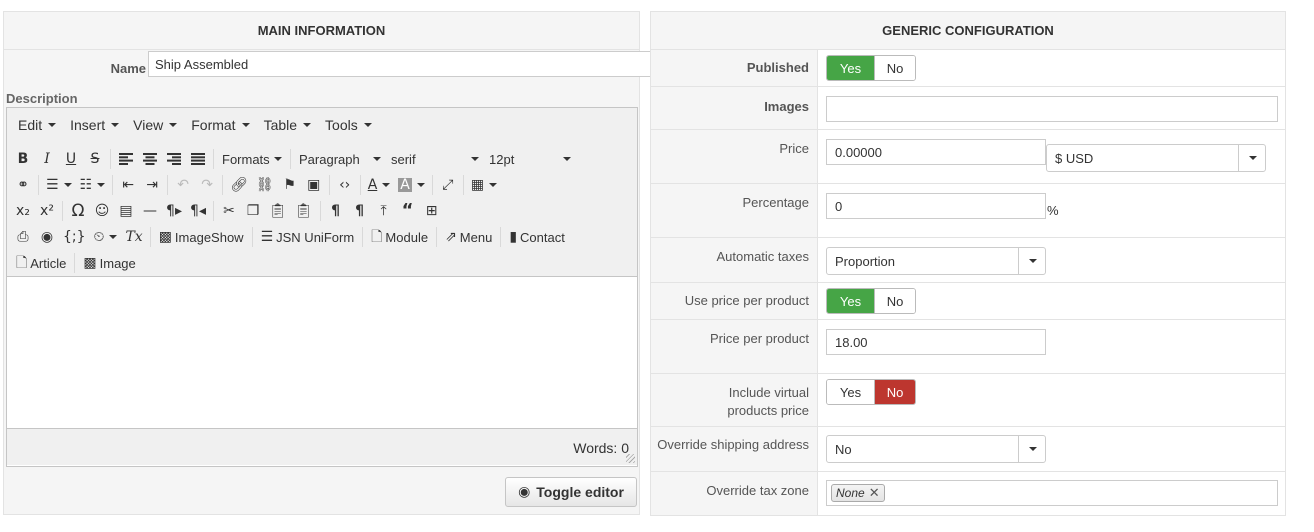 The width and height of the screenshot is (1314, 532). Describe the element at coordinates (95, 159) in the screenshot. I see `strikethrough-button: S` at that location.